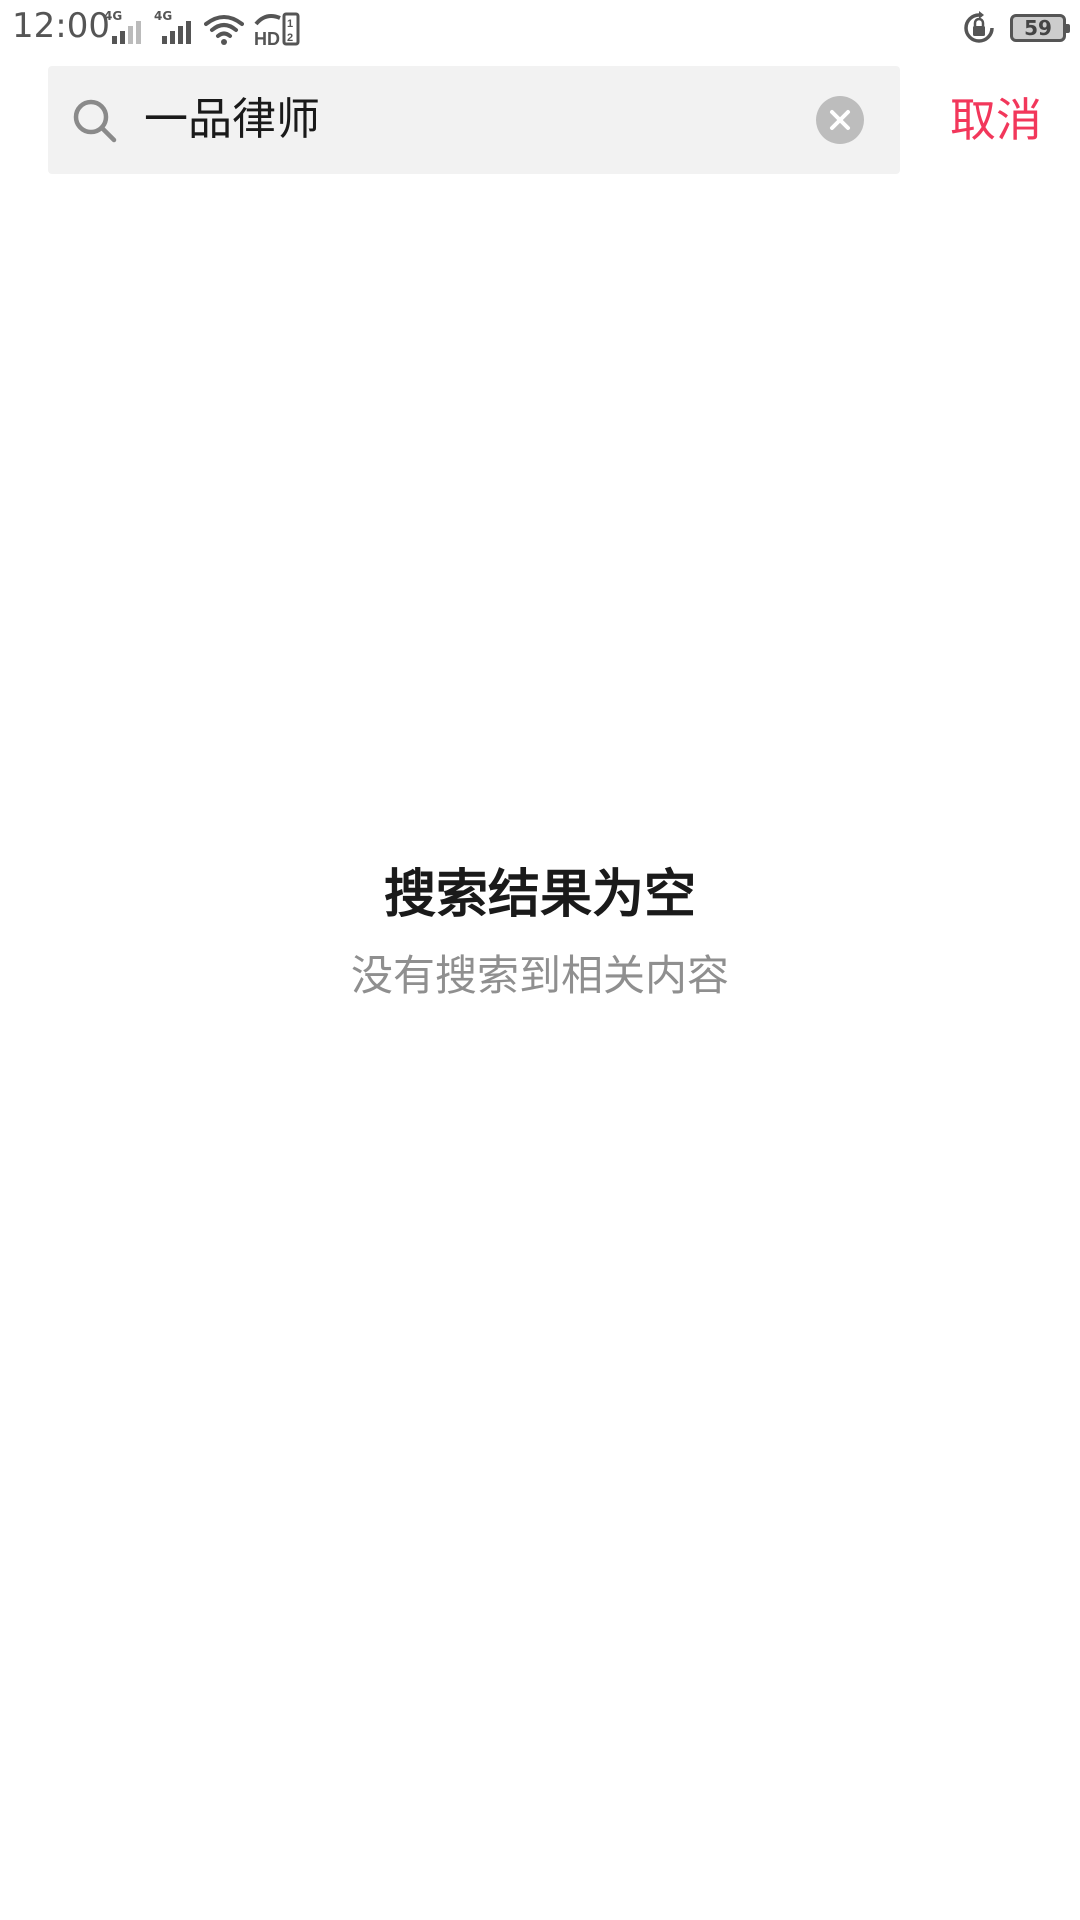 The width and height of the screenshot is (1080, 1920). What do you see at coordinates (540, 28) in the screenshot?
I see `status-bar: 12:00 4G 4G HD 1 2 59` at bounding box center [540, 28].